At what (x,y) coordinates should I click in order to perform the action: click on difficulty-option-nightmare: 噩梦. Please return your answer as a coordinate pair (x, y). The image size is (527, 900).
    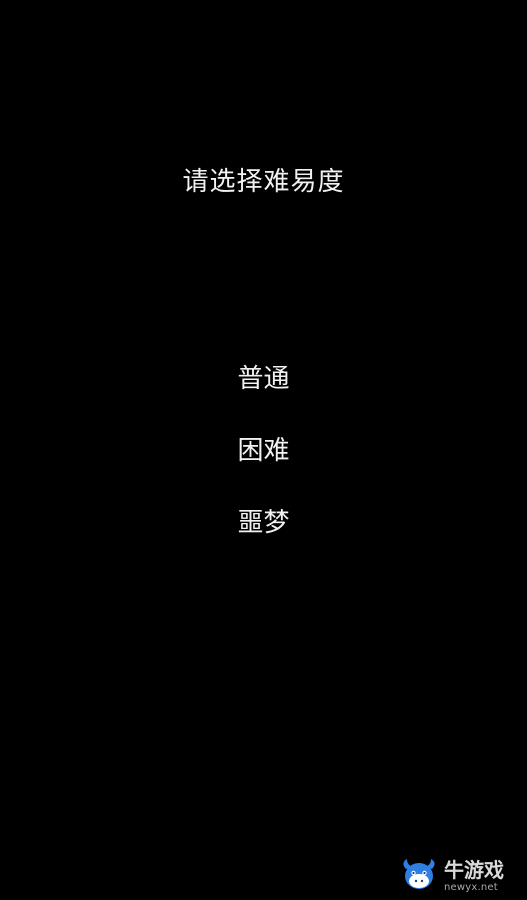
    Looking at the image, I should click on (263, 523).